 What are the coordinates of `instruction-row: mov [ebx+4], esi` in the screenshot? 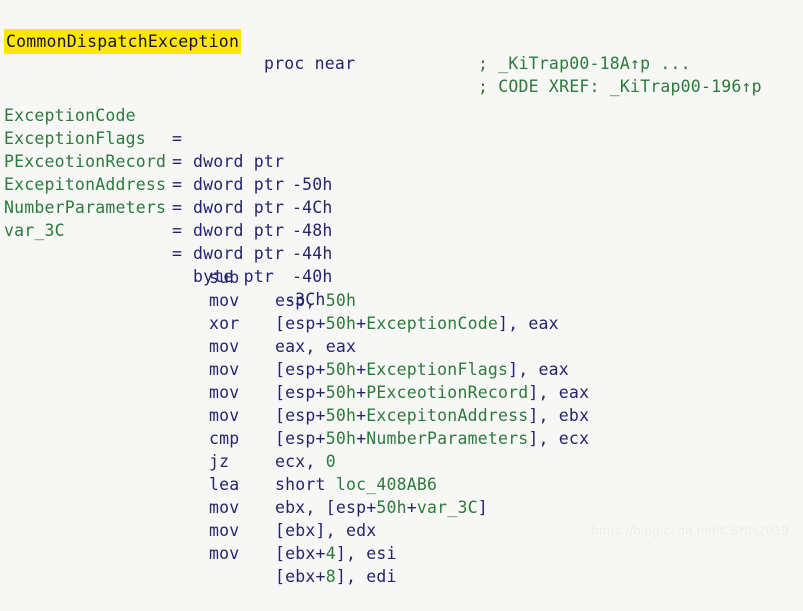 It's located at (401, 529).